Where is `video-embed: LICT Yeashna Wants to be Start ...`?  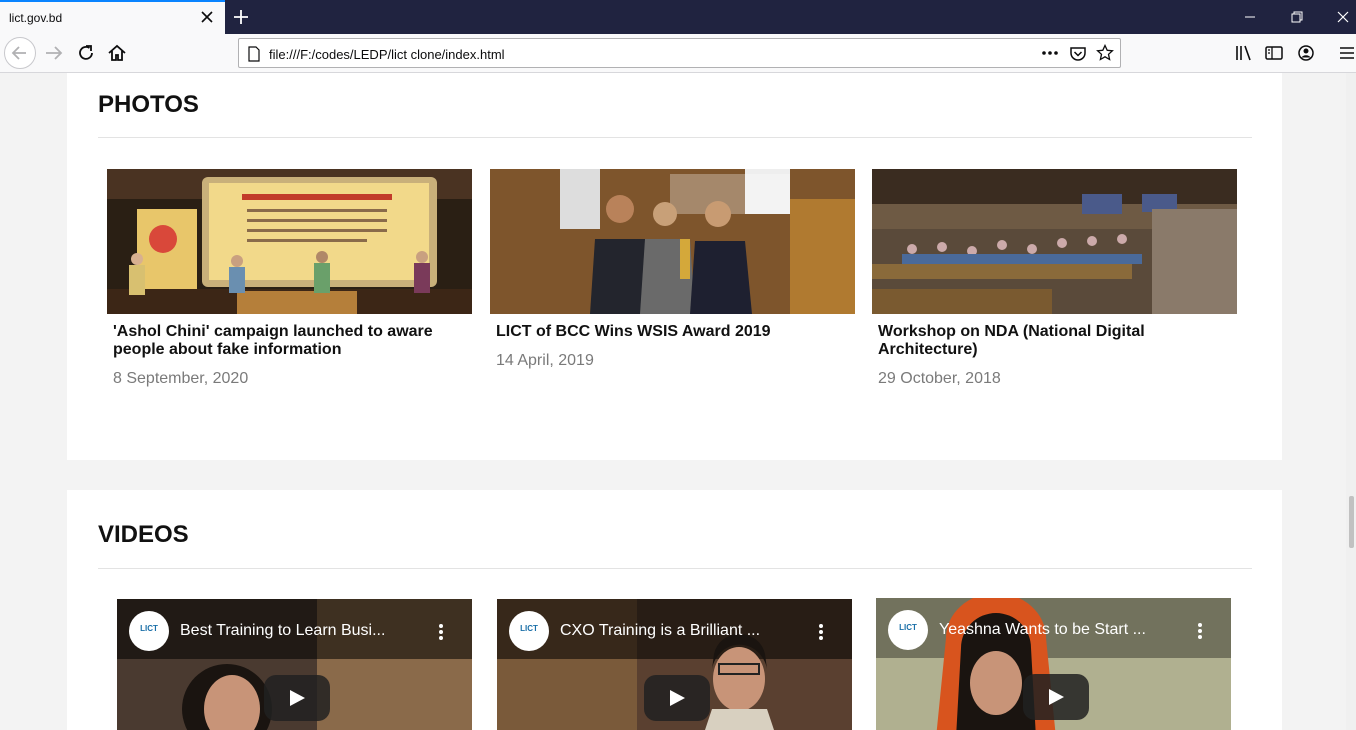 video-embed: LICT Yeashna Wants to be Start ... is located at coordinates (1053, 664).